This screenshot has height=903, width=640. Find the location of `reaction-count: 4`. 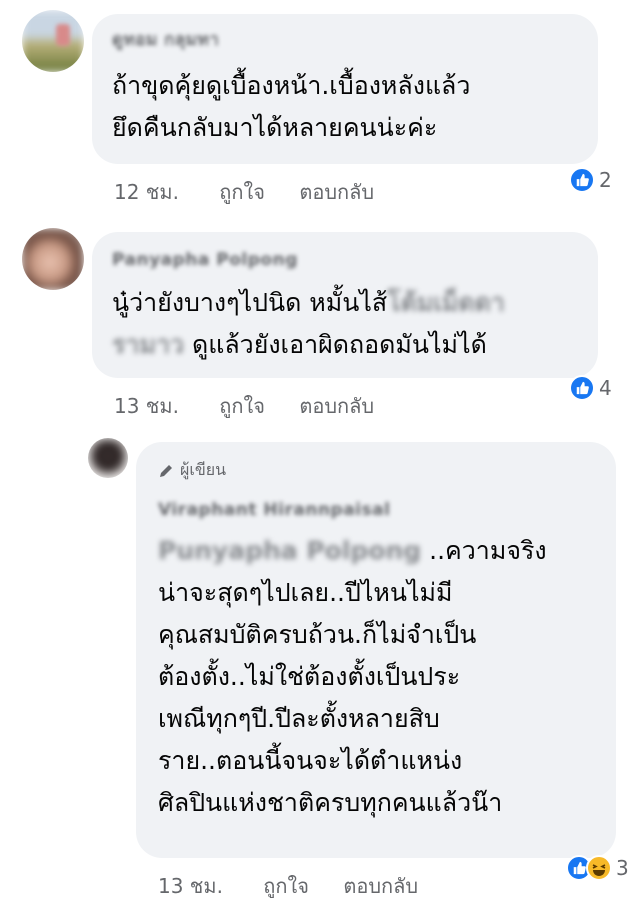

reaction-count: 4 is located at coordinates (605, 388).